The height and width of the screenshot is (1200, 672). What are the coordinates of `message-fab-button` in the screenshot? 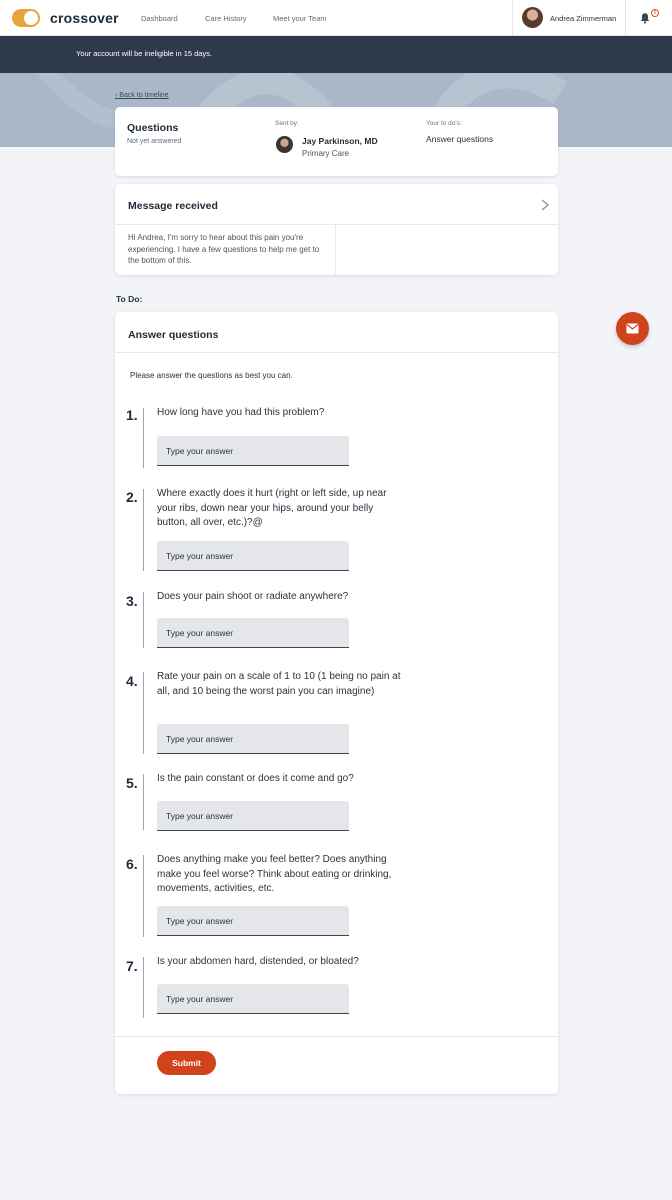 It's located at (632, 328).